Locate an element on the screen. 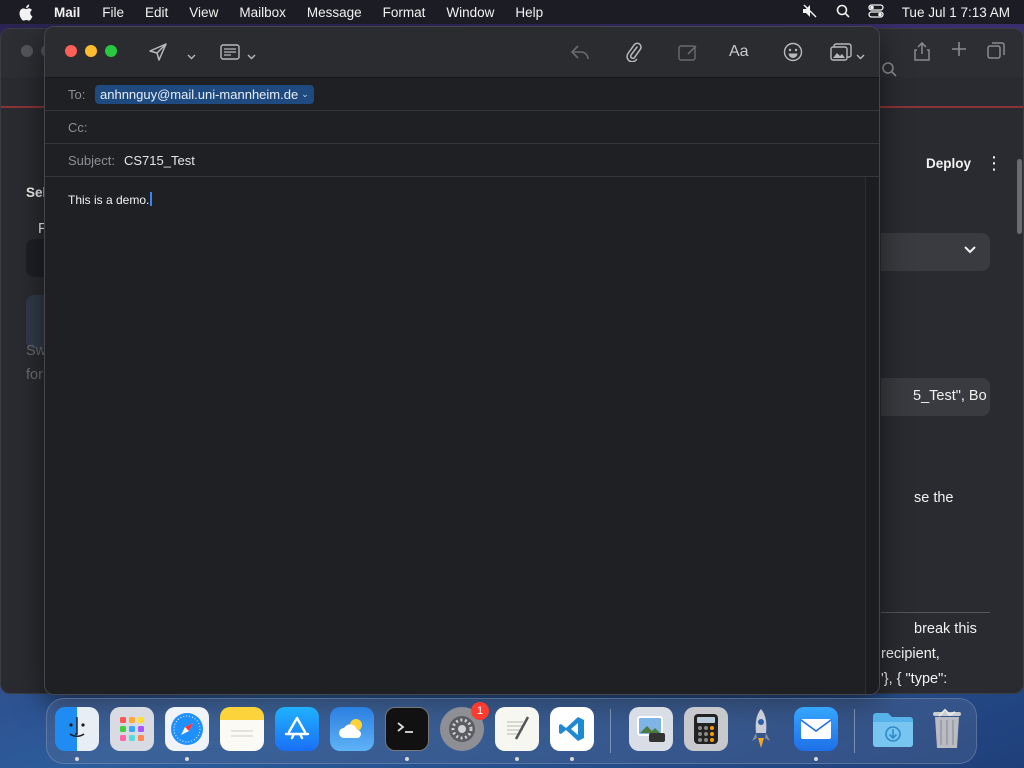 This screenshot has height=768, width=1024. menu-format: Format is located at coordinates (404, 12).